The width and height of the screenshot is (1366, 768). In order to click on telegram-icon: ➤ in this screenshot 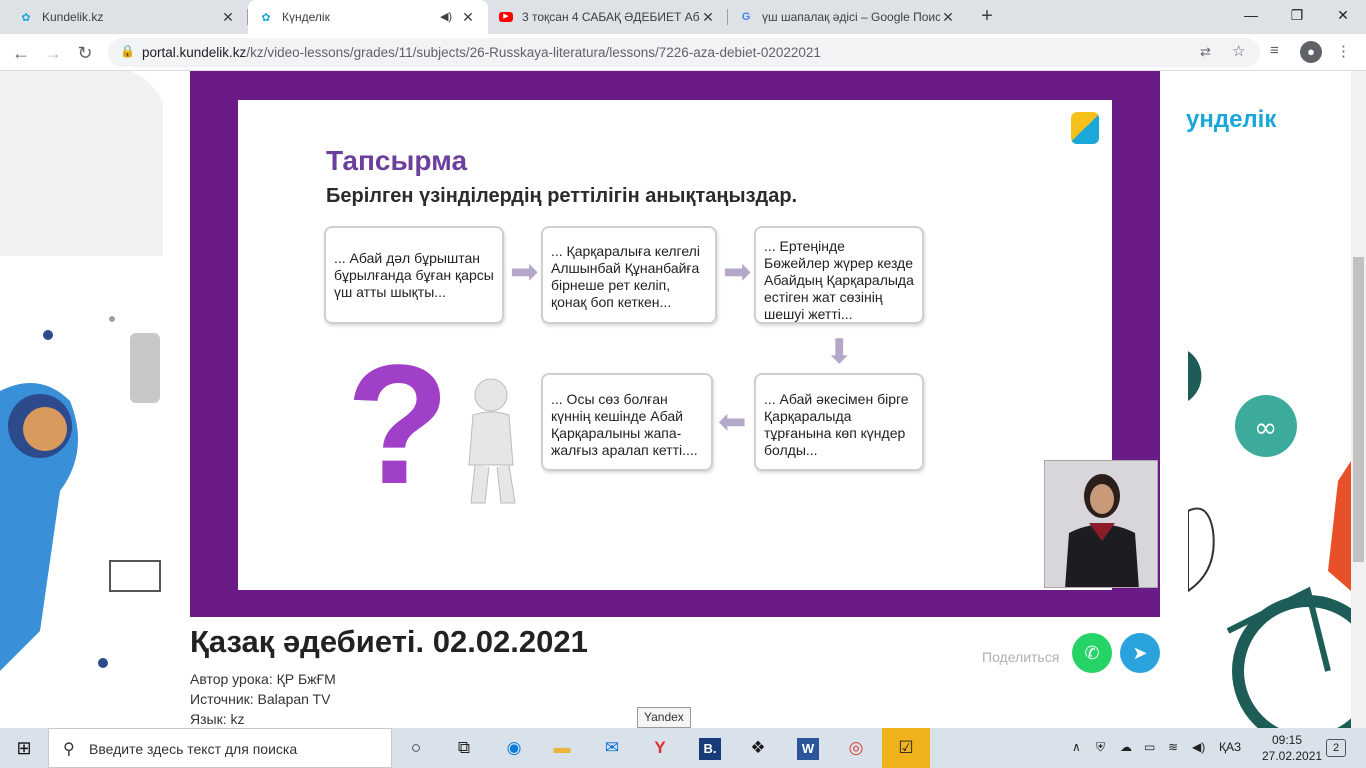, I will do `click(1140, 653)`.